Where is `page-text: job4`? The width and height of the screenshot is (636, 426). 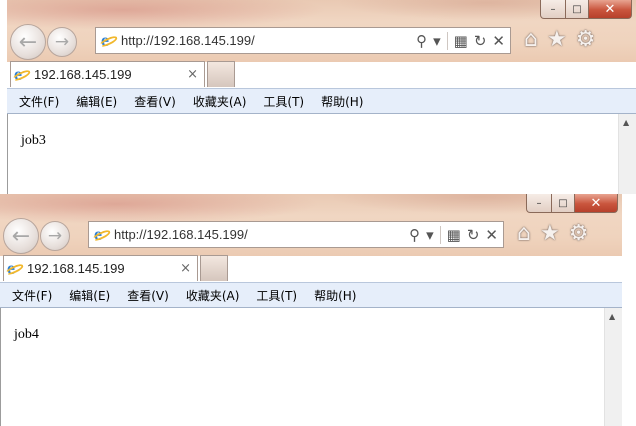
page-text: job4 is located at coordinates (26, 334).